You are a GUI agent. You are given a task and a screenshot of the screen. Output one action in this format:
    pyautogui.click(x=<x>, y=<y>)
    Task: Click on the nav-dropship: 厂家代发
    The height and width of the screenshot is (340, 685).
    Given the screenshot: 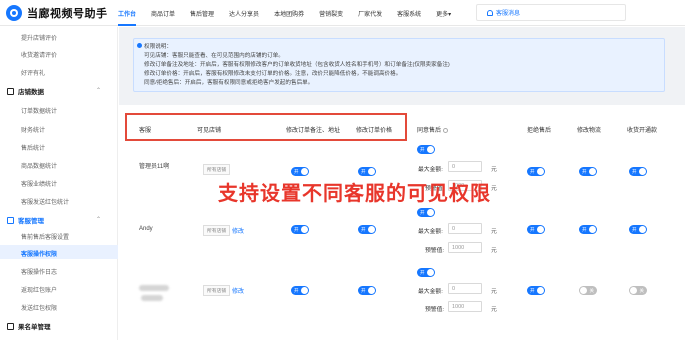 What is the action you would take?
    pyautogui.click(x=370, y=13)
    